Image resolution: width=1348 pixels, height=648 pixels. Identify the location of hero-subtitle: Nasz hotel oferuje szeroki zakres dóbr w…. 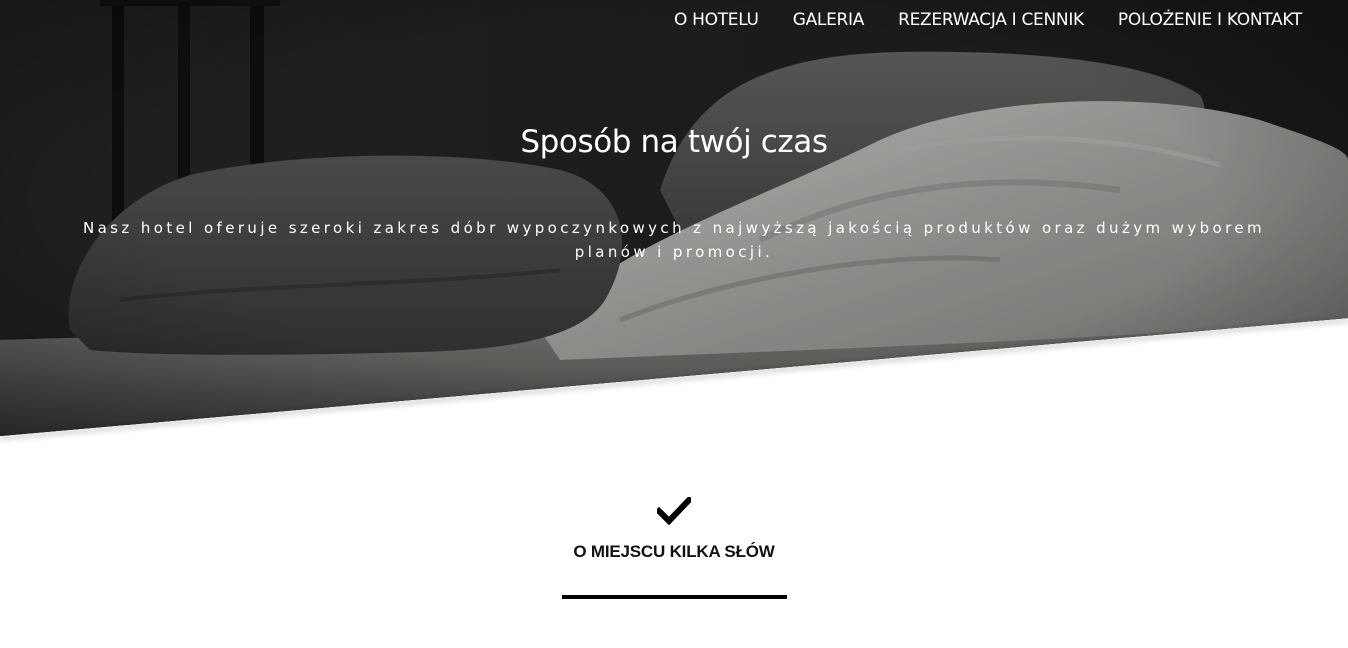
(674, 240).